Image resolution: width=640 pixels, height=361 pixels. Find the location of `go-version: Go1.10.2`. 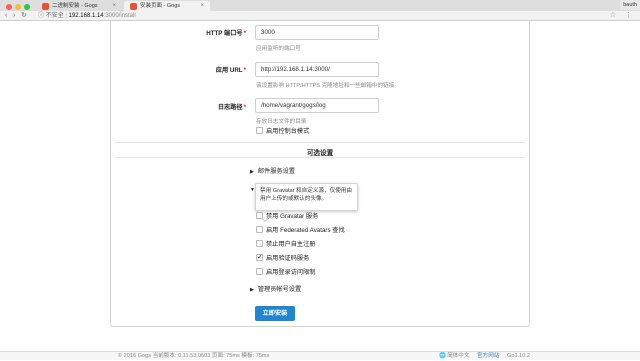

go-version: Go1.10.2 is located at coordinates (518, 356).